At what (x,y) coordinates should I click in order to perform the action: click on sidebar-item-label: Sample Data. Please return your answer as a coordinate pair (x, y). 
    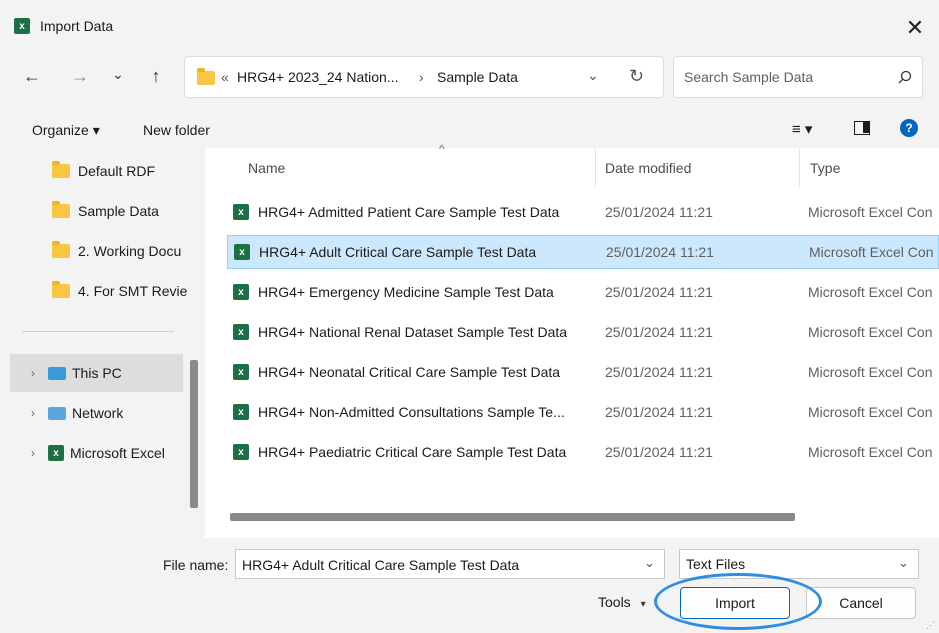
    Looking at the image, I should click on (118, 211).